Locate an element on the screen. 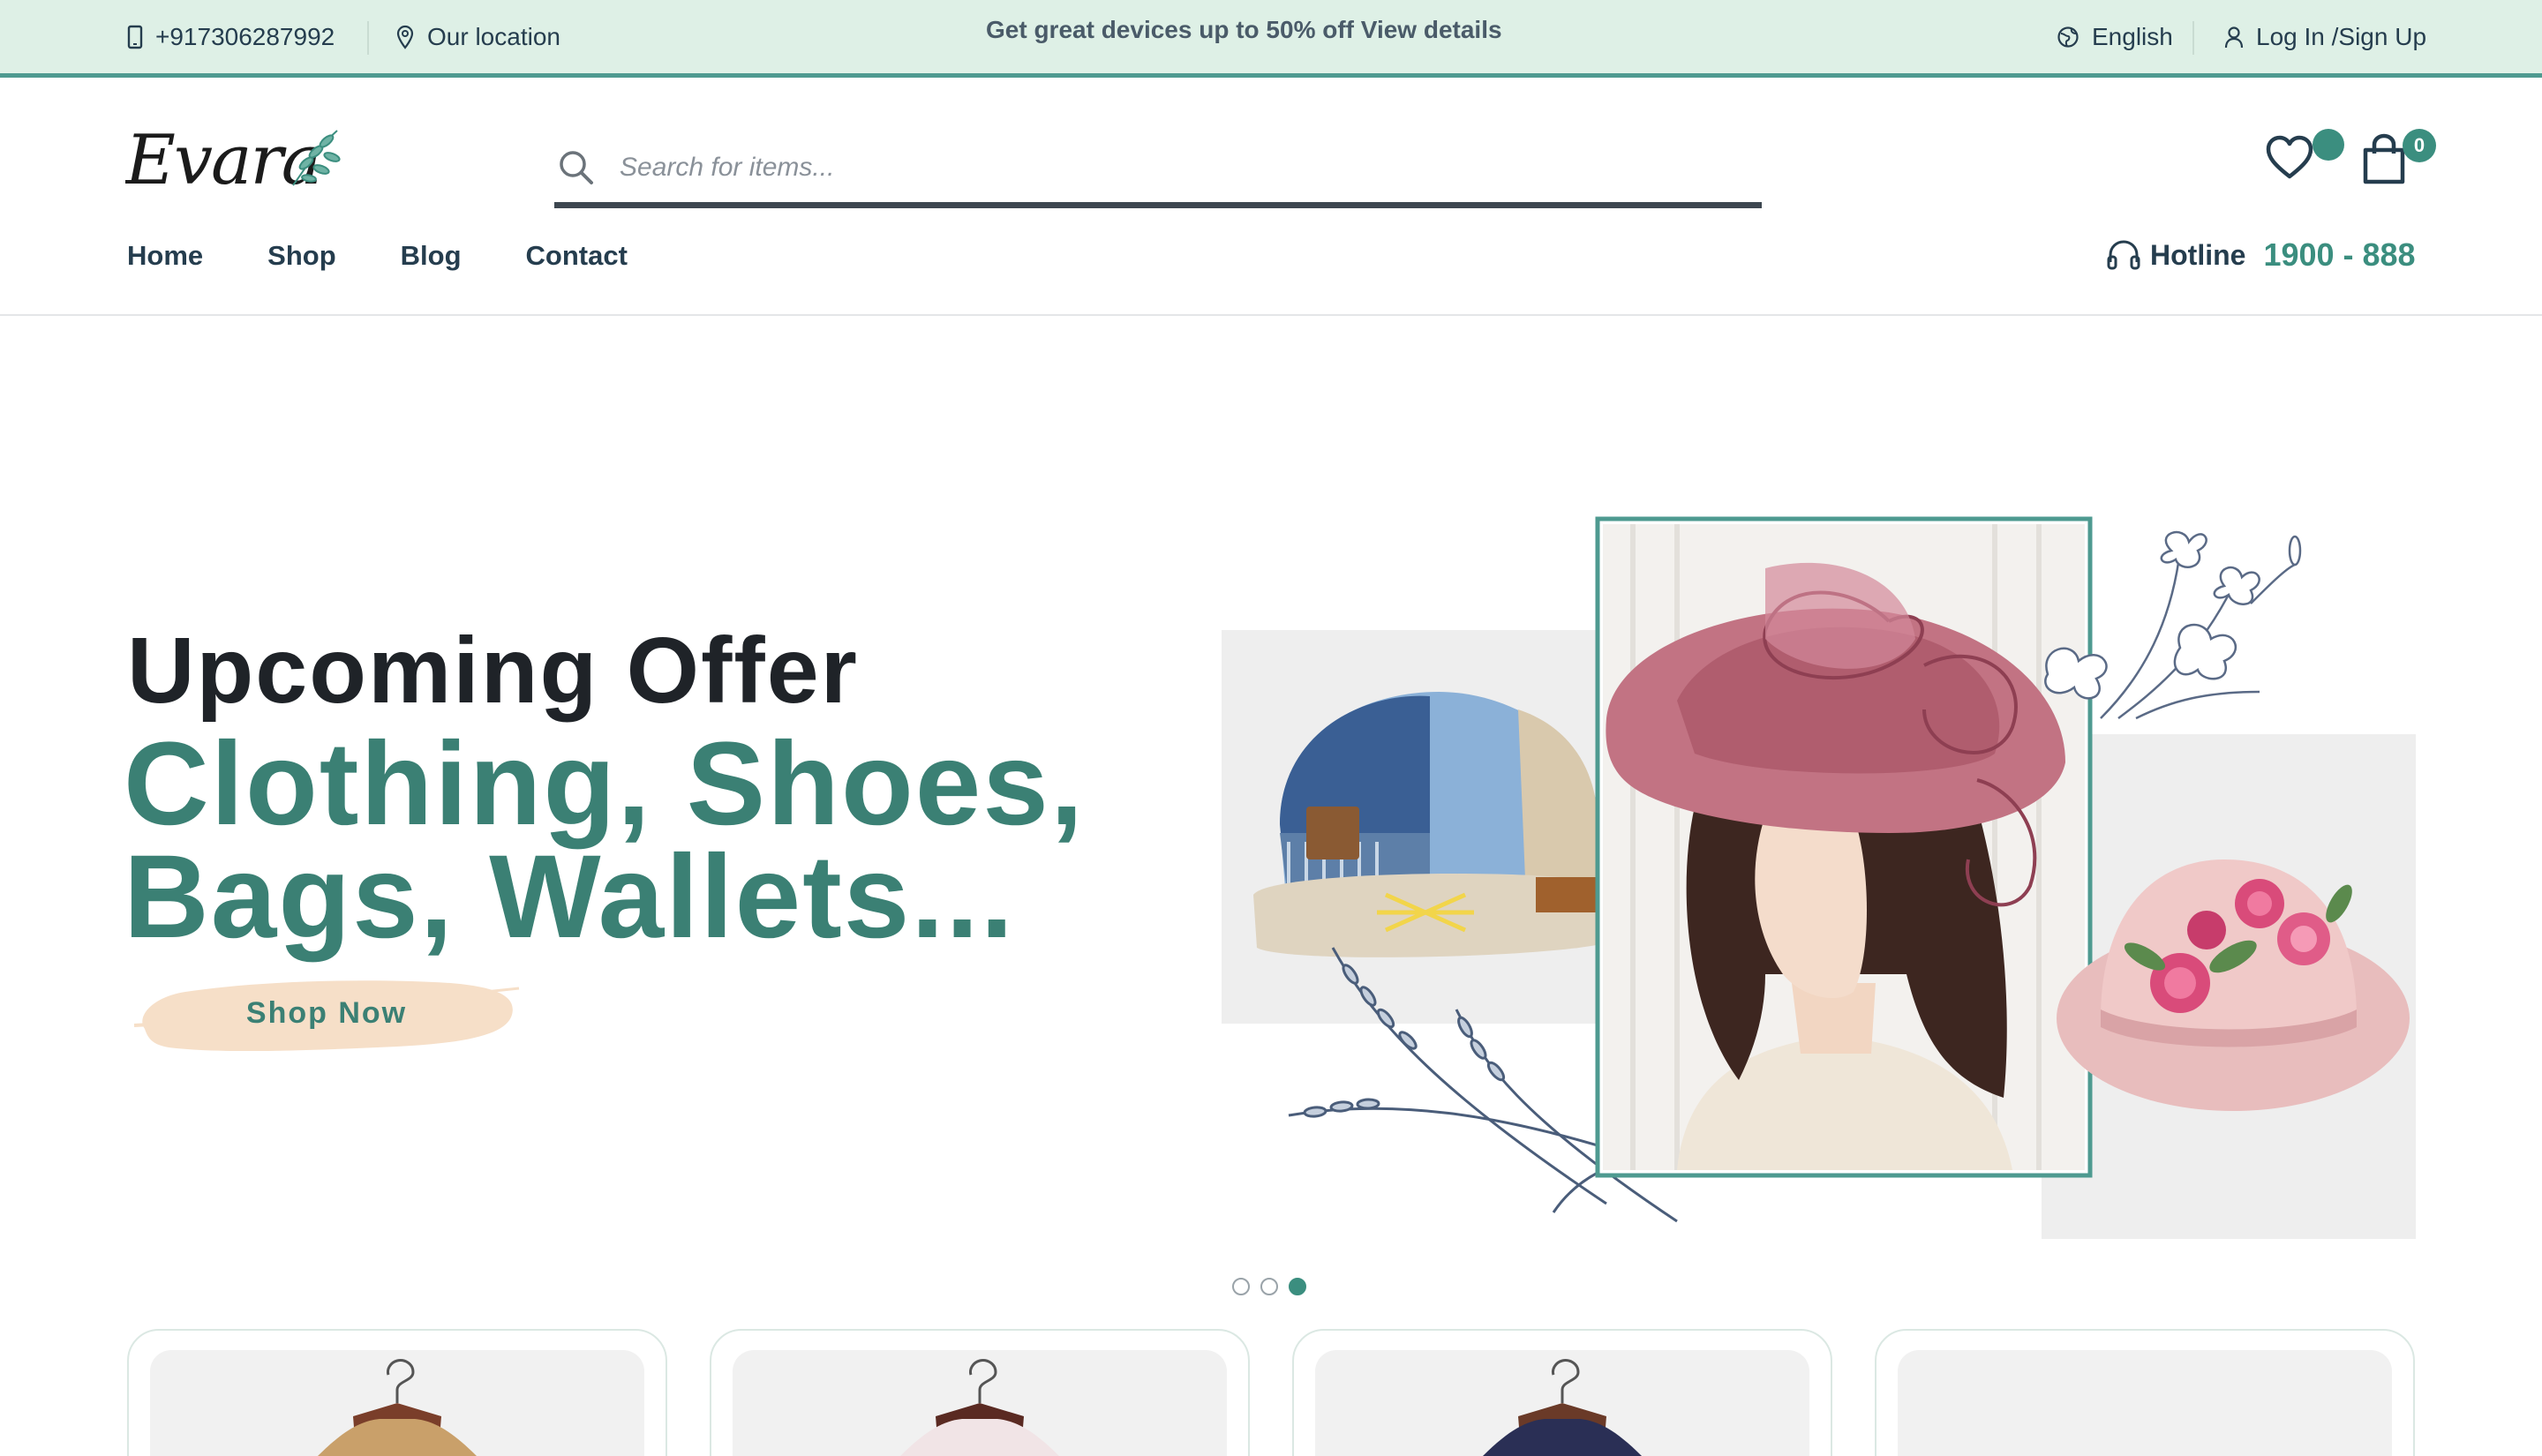 The image size is (2542, 1456). shop-now-button: Shop Now is located at coordinates (326, 1013).